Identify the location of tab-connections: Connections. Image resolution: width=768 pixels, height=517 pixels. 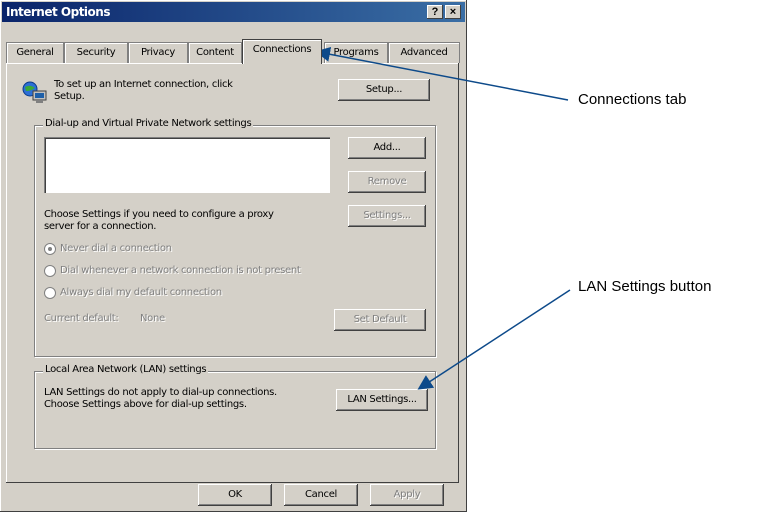
(282, 51).